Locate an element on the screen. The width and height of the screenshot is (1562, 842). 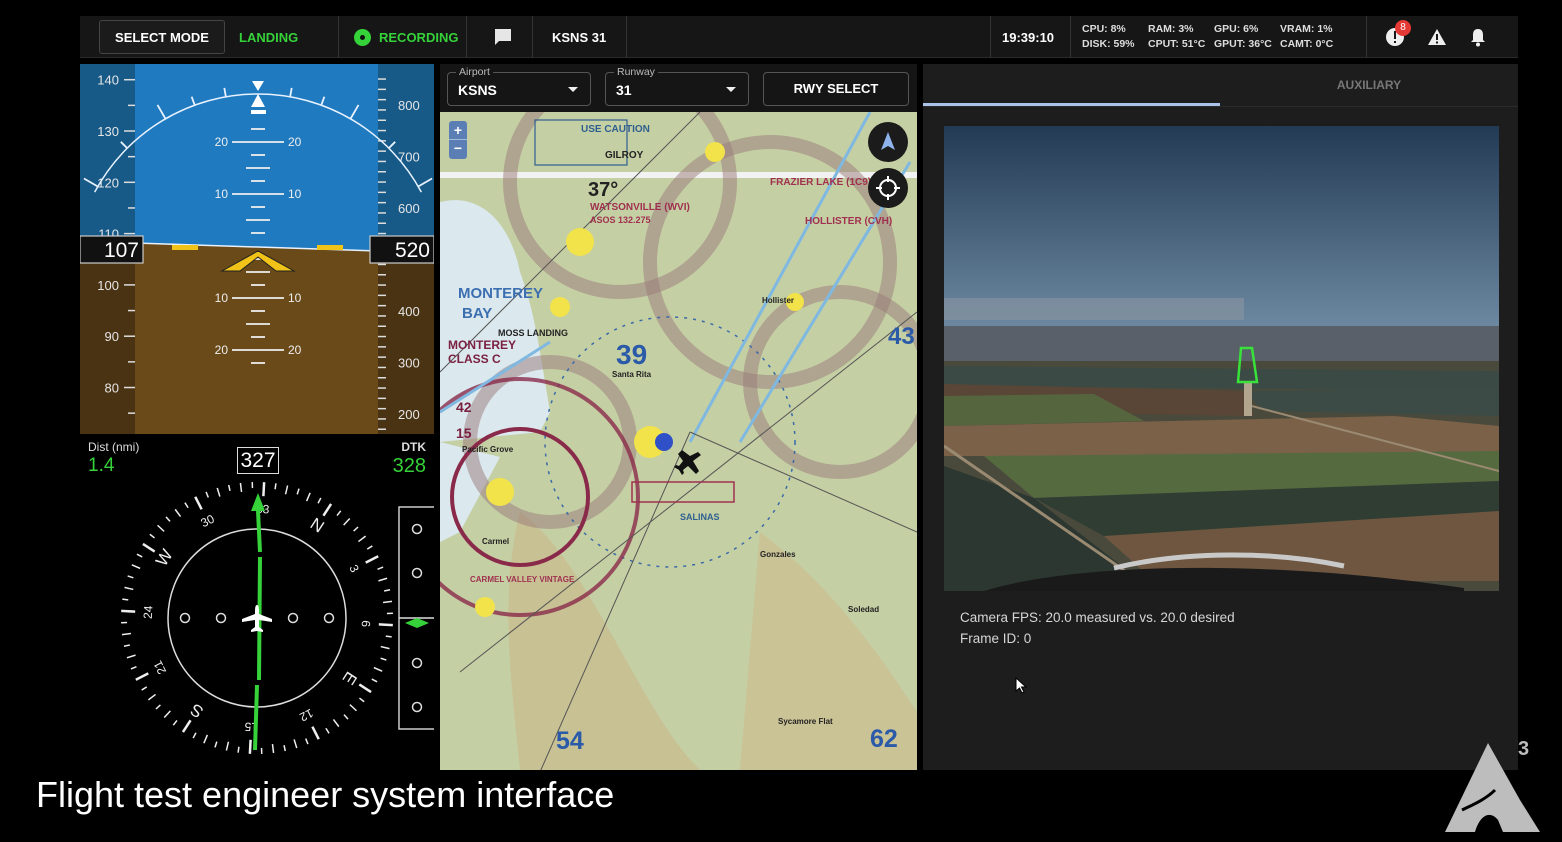
airport-select: Airport KSNS is located at coordinates (519, 86).